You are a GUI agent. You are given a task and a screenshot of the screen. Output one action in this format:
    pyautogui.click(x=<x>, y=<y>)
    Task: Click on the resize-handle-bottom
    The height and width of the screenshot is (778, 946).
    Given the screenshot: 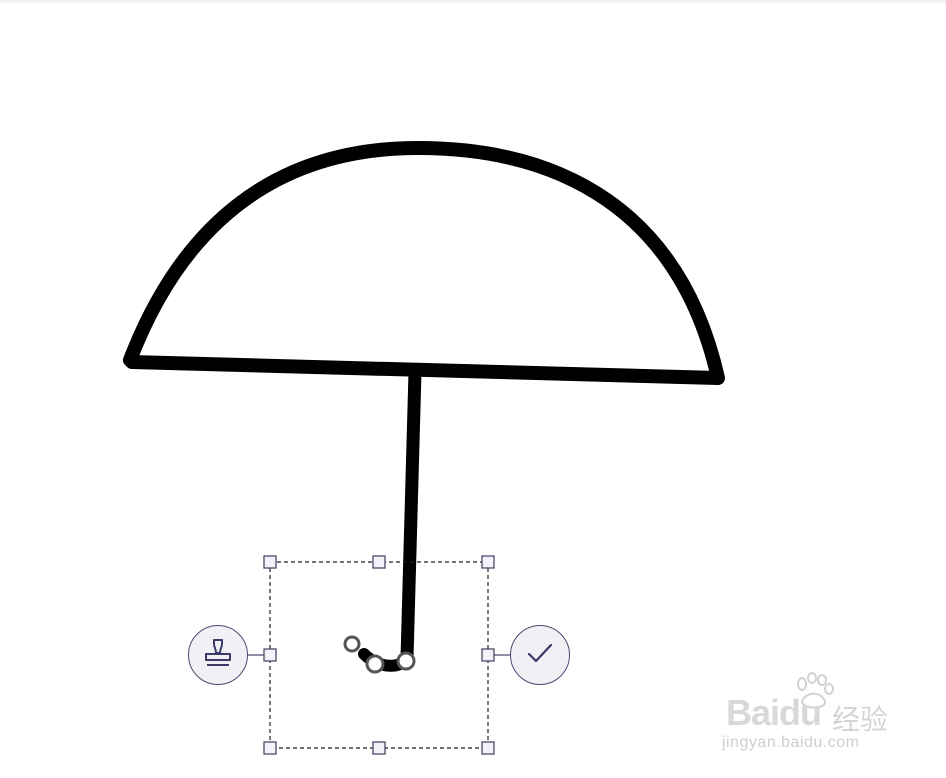 What is the action you would take?
    pyautogui.click(x=379, y=748)
    